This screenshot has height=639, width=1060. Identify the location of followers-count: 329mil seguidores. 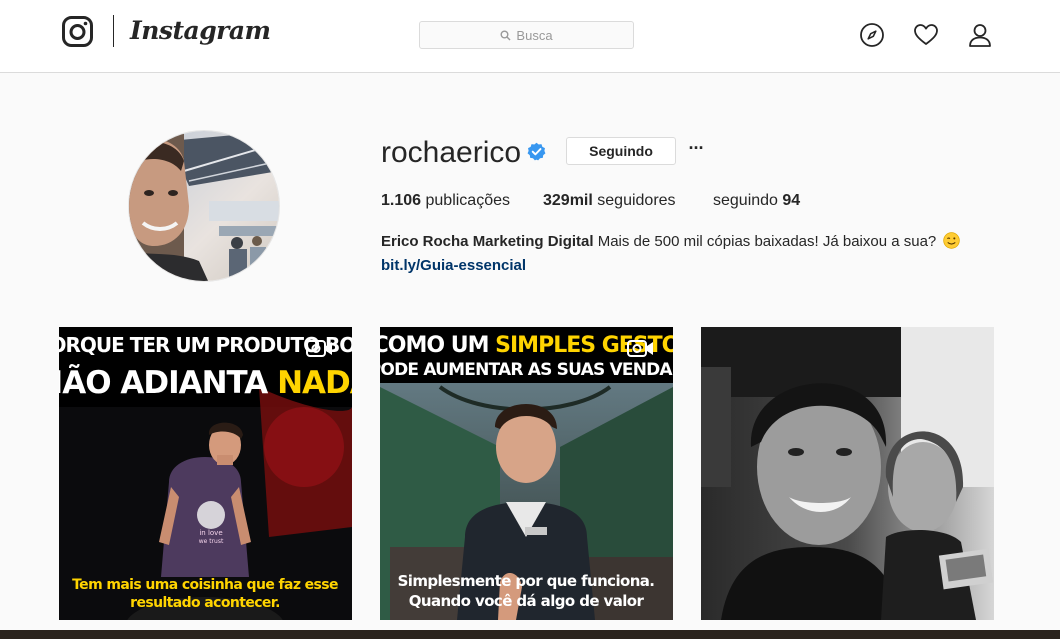
(609, 201).